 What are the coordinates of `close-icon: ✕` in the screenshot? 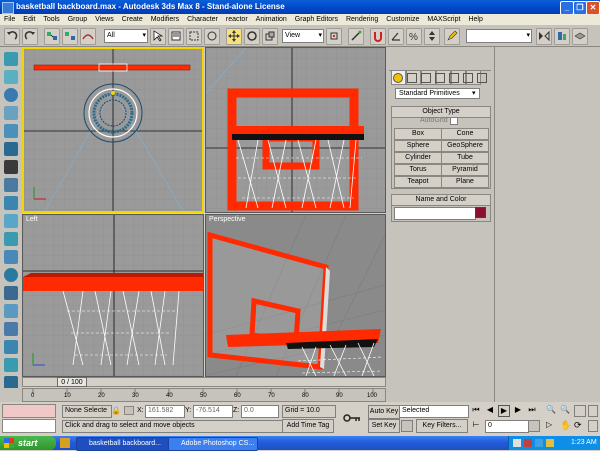 It's located at (593, 8).